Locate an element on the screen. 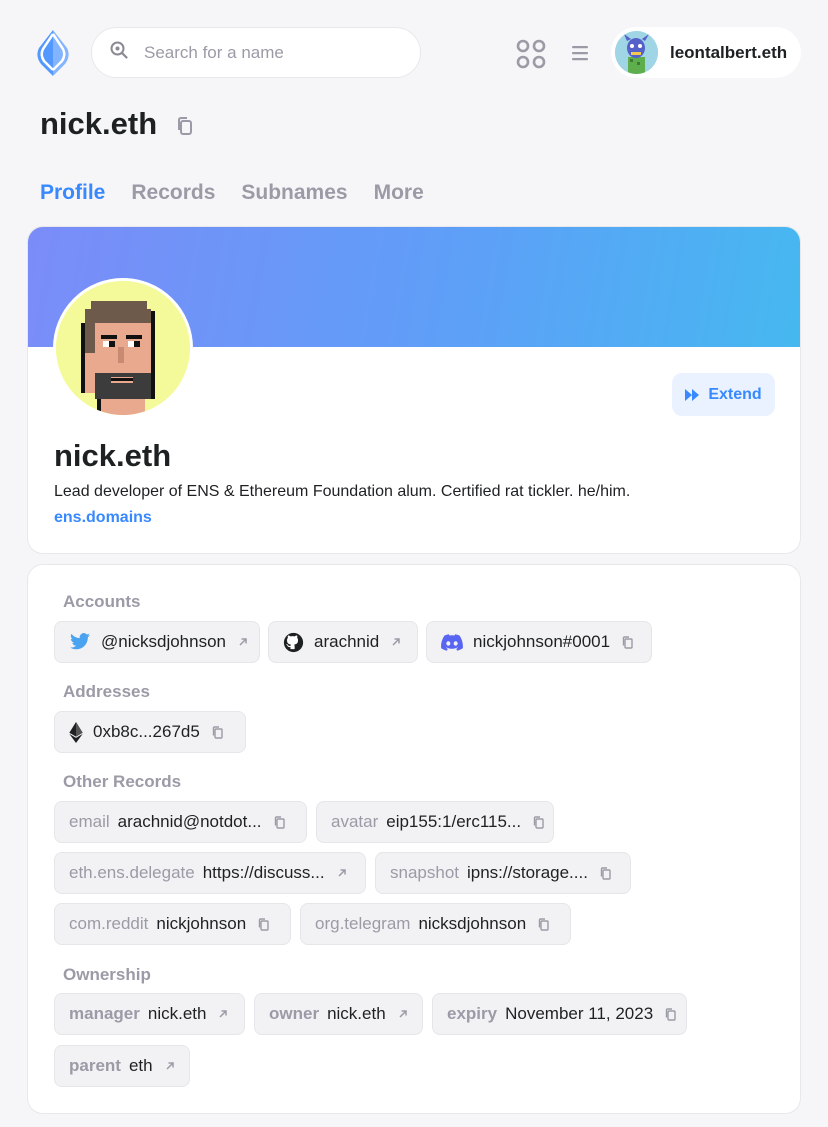 The width and height of the screenshot is (828, 1127). record-value: nickjohnson is located at coordinates (201, 923).